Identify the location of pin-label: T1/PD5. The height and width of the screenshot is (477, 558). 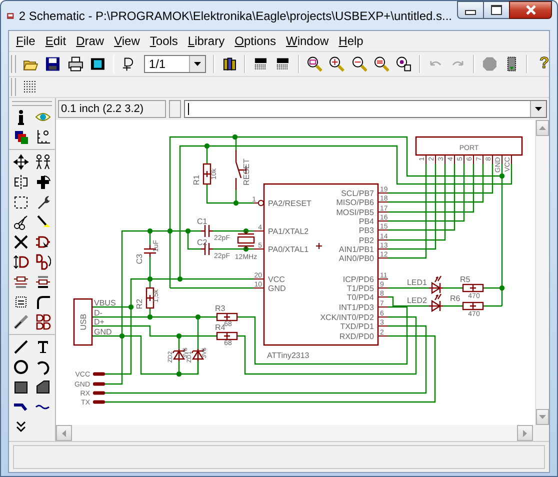
(360, 288).